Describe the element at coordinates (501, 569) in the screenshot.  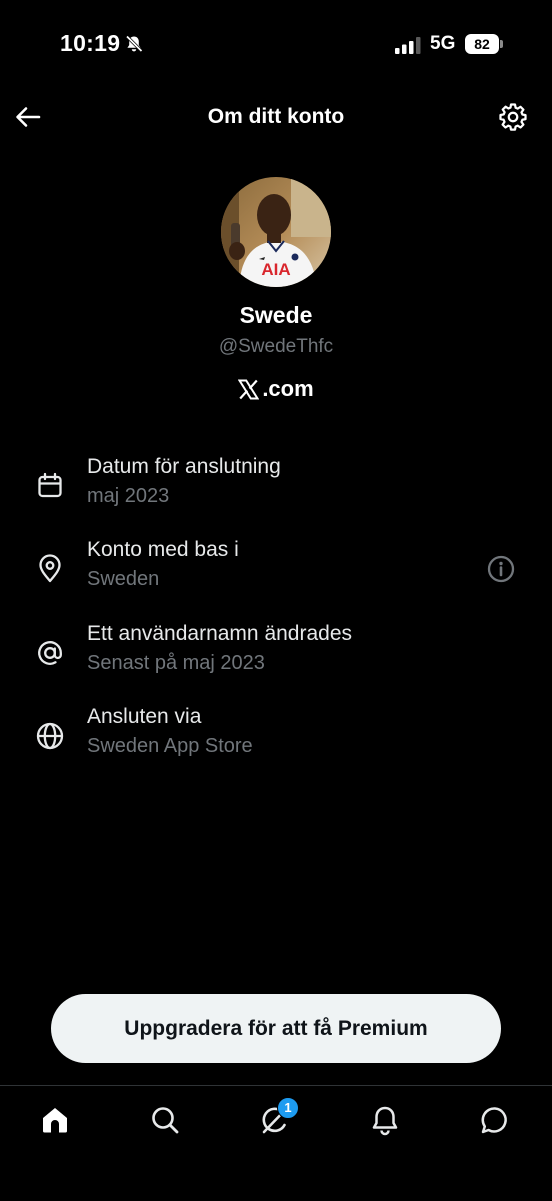
I see `info-icon` at that location.